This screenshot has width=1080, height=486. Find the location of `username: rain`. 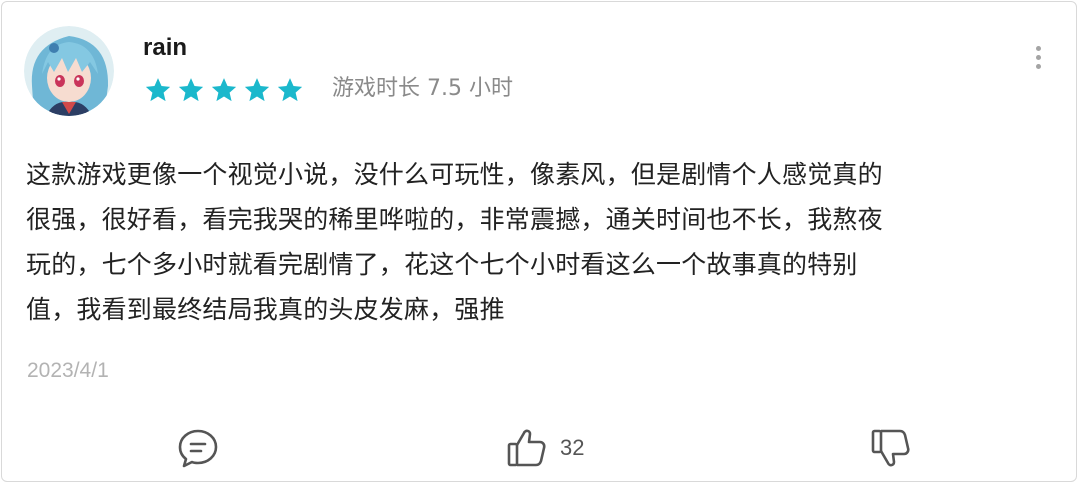

username: rain is located at coordinates (165, 48).